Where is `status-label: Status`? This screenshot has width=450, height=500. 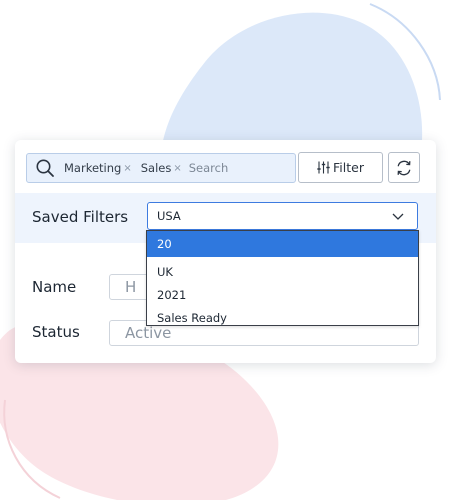
status-label: Status is located at coordinates (56, 332).